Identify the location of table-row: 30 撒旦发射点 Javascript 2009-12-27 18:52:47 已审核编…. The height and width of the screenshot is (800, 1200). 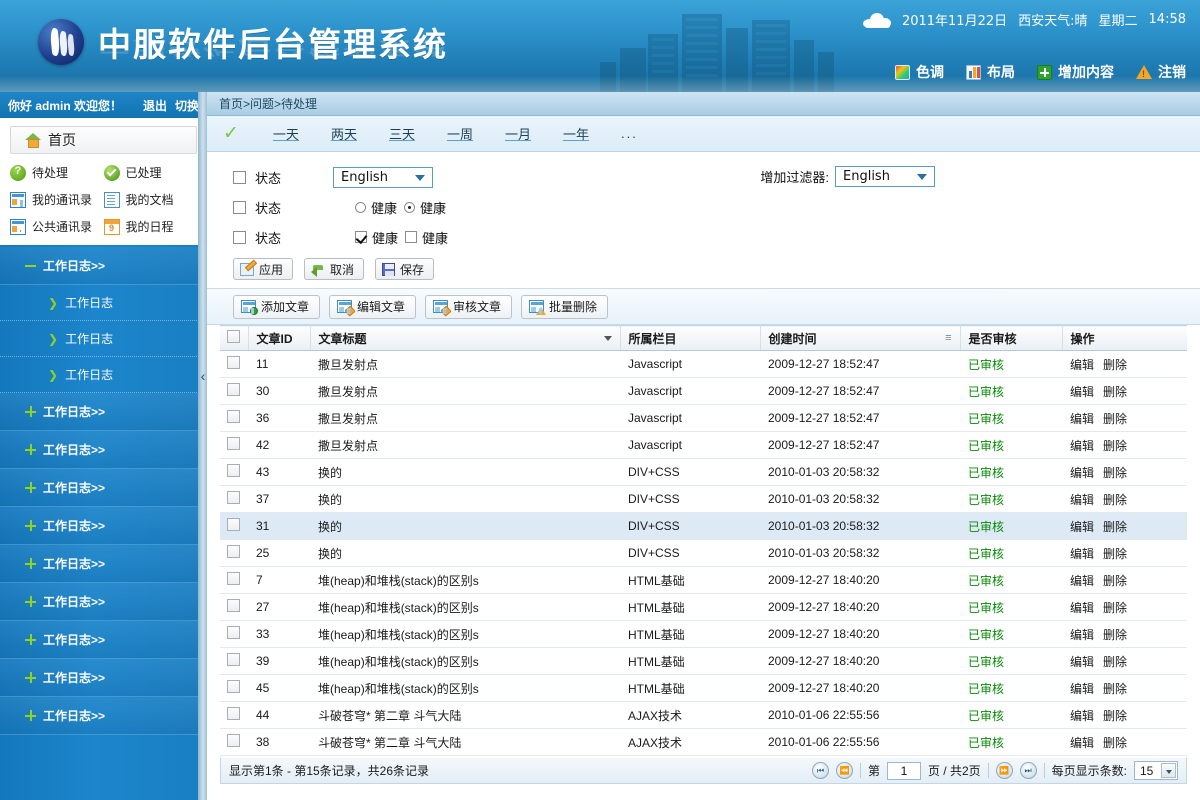
(703, 391).